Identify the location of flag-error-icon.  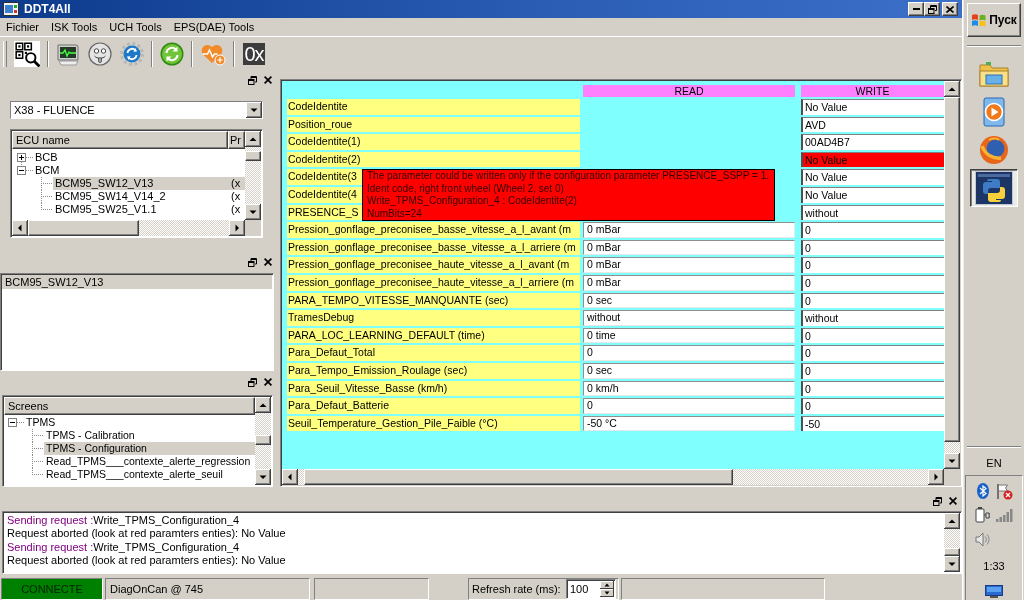
(1004, 491).